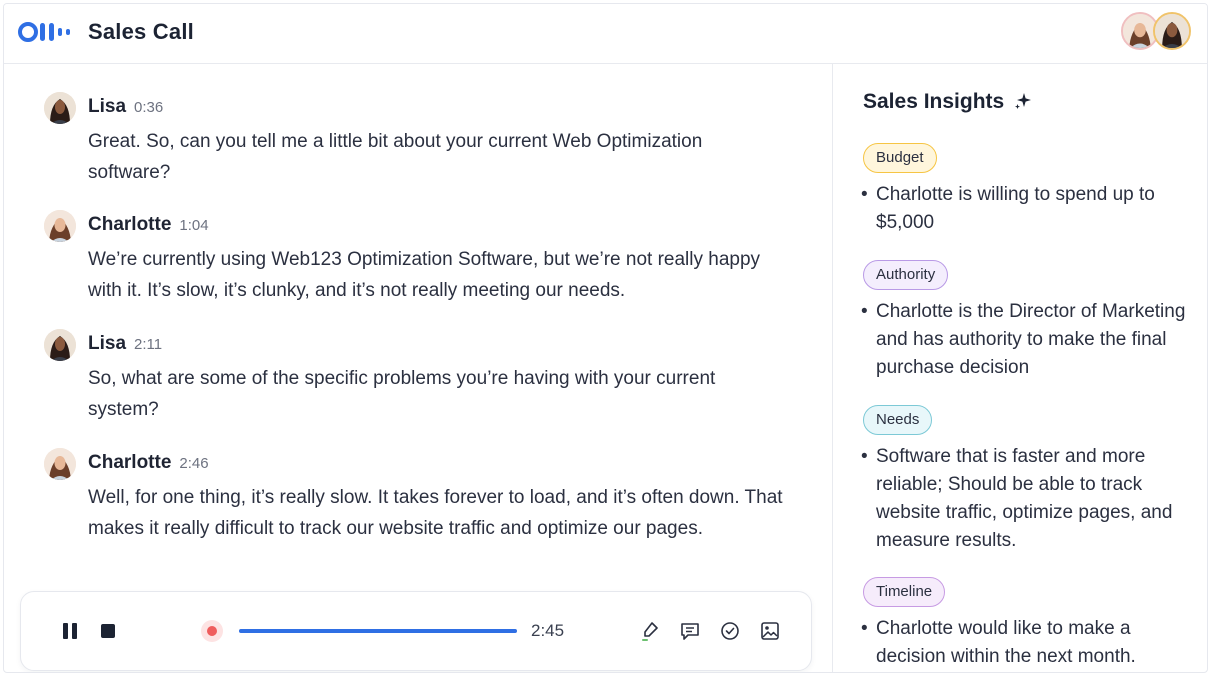 Image resolution: width=1214 pixels, height=676 pixels. Describe the element at coordinates (906, 275) in the screenshot. I see `tag-authority: Authority` at that location.